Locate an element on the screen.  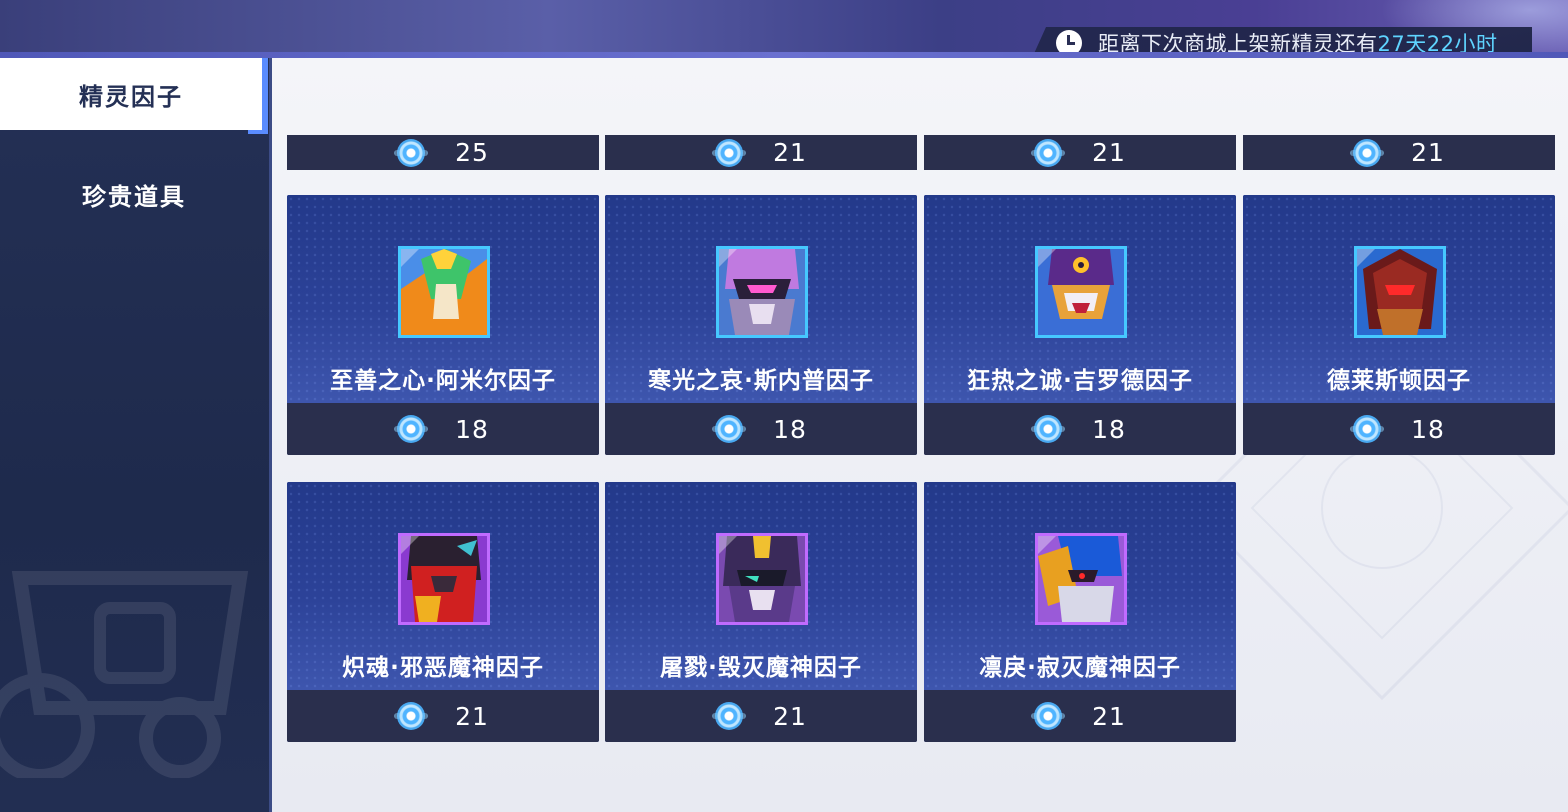
top-banner: 距离下次商城上架新精灵还有27天22小时 is located at coordinates (784, 29).